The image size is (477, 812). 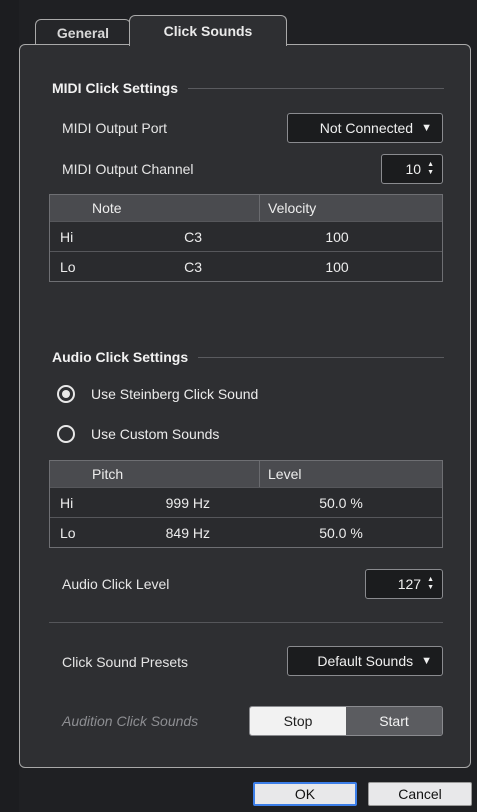 What do you see at coordinates (305, 794) in the screenshot?
I see `ok-button: OK` at bounding box center [305, 794].